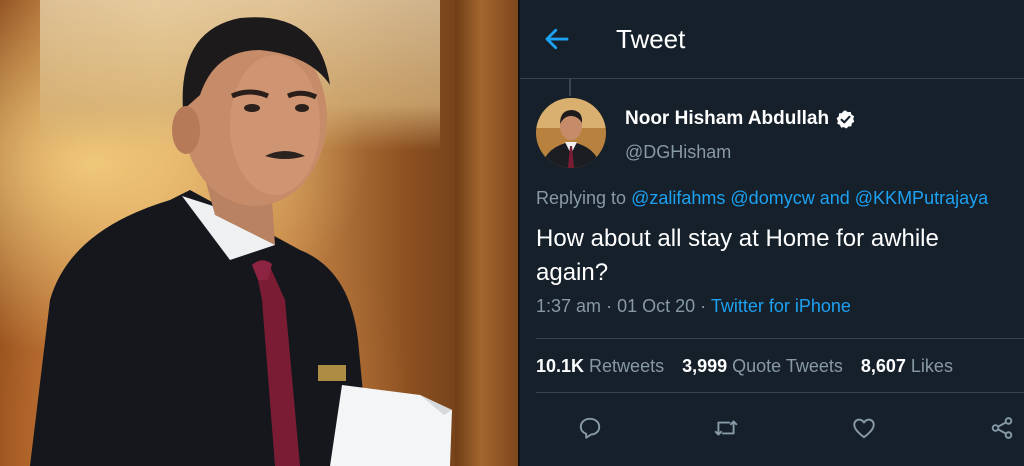 The width and height of the screenshot is (1024, 466). Describe the element at coordinates (772, 430) in the screenshot. I see `action-bar` at that location.